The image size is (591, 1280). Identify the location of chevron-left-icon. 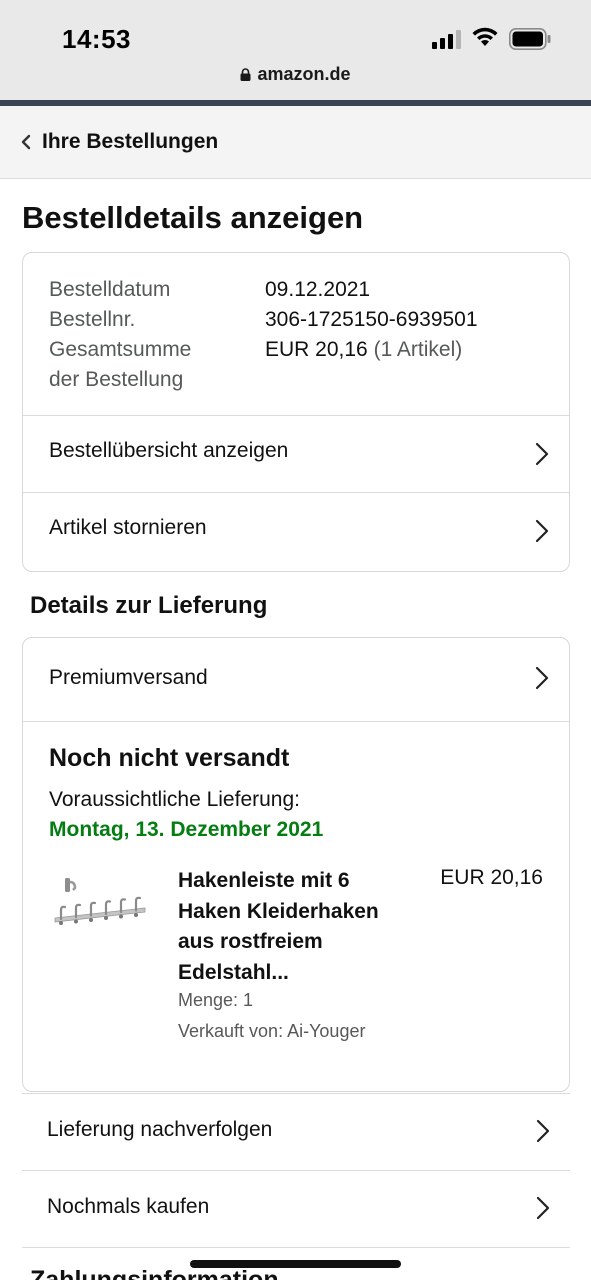
(26, 142).